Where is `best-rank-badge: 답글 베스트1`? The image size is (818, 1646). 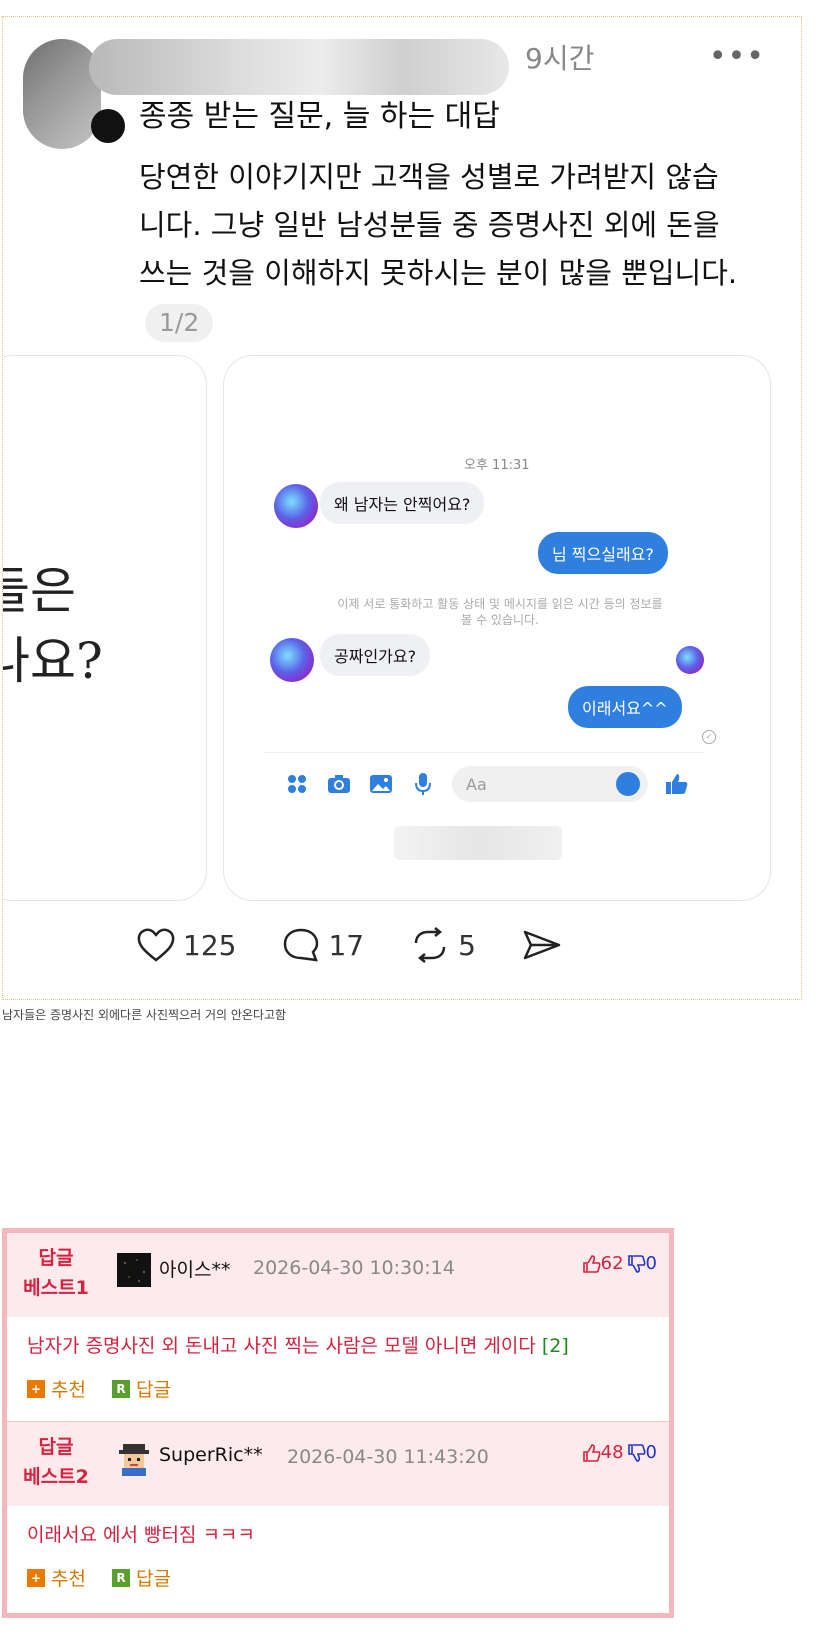 best-rank-badge: 답글 베스트1 is located at coordinates (56, 1273).